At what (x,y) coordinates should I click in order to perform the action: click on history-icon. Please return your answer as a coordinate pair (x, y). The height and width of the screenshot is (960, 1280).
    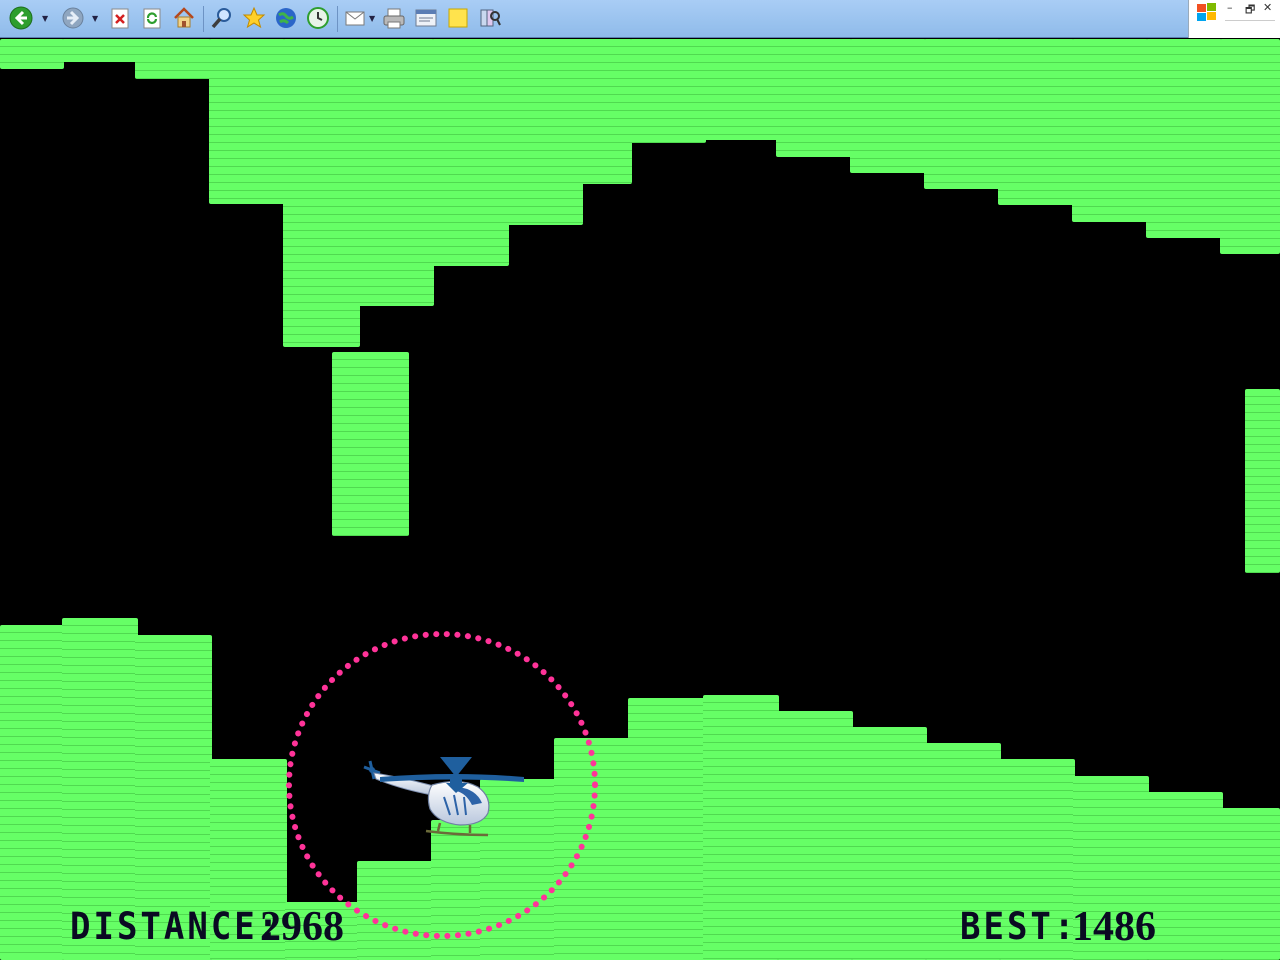
    Looking at the image, I should click on (318, 18).